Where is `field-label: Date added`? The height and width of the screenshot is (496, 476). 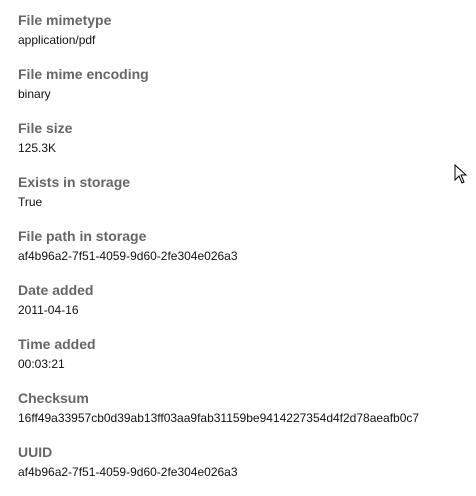
field-label: Date added is located at coordinates (56, 290).